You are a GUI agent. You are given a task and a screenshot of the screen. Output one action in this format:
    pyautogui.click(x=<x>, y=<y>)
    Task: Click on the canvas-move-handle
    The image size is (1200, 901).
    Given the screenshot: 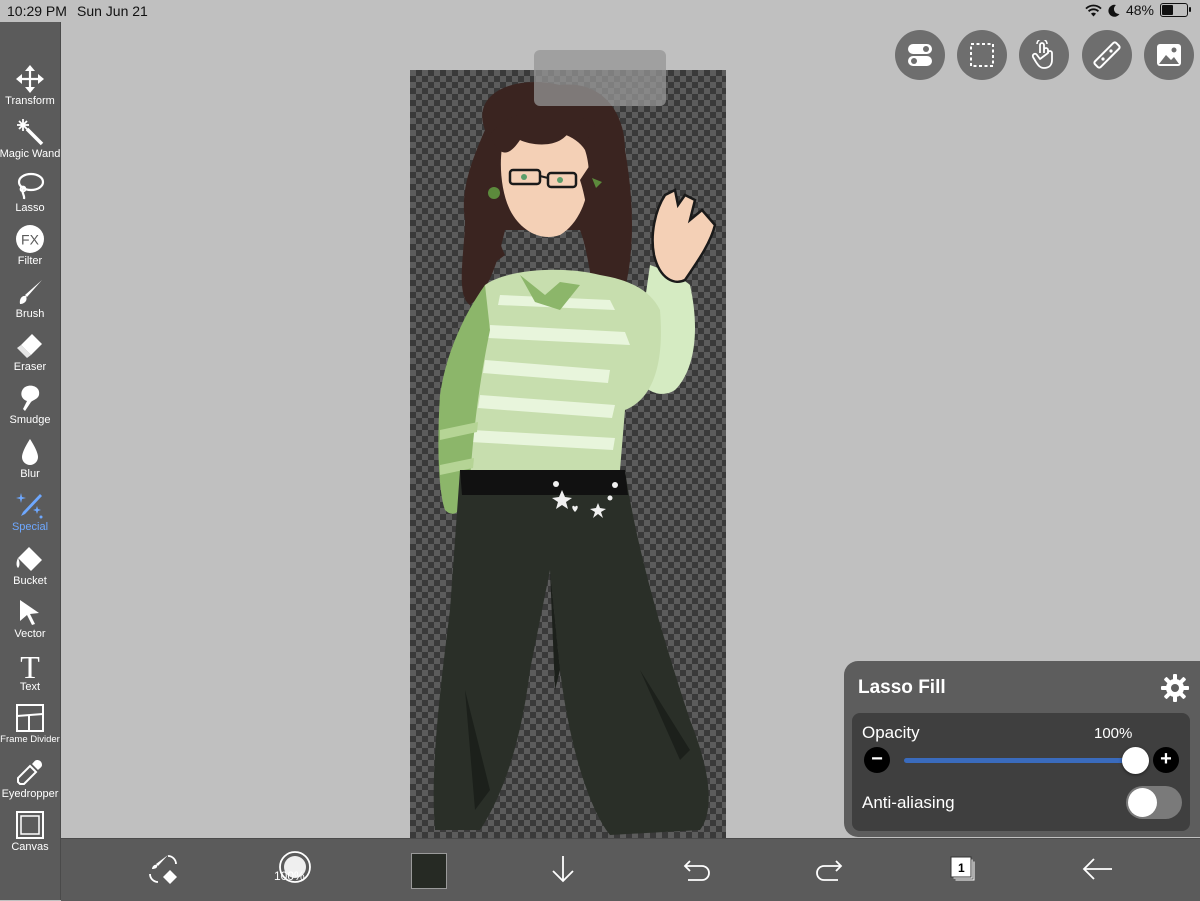 What is the action you would take?
    pyautogui.click(x=600, y=78)
    